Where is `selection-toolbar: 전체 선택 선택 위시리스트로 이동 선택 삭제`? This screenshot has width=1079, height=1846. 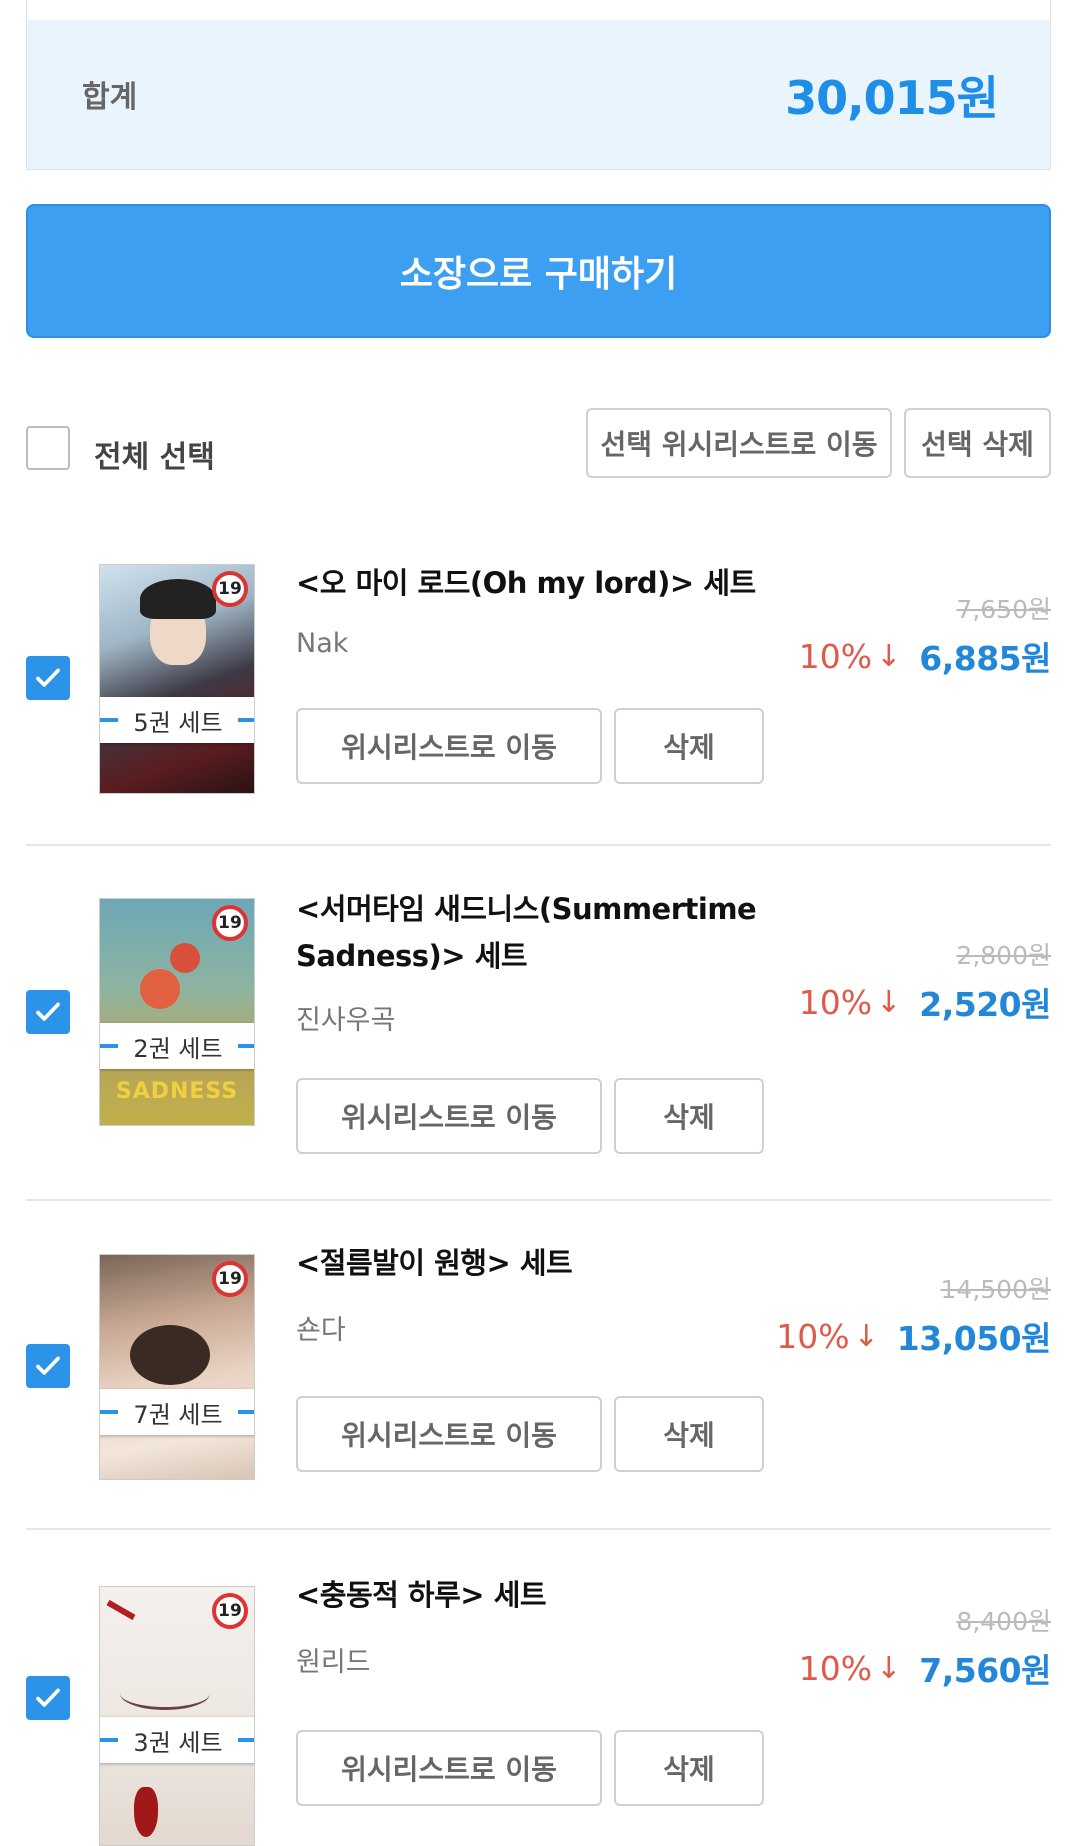
selection-toolbar: 전체 선택 선택 위시리스트로 이동 선택 삭제 is located at coordinates (538, 444).